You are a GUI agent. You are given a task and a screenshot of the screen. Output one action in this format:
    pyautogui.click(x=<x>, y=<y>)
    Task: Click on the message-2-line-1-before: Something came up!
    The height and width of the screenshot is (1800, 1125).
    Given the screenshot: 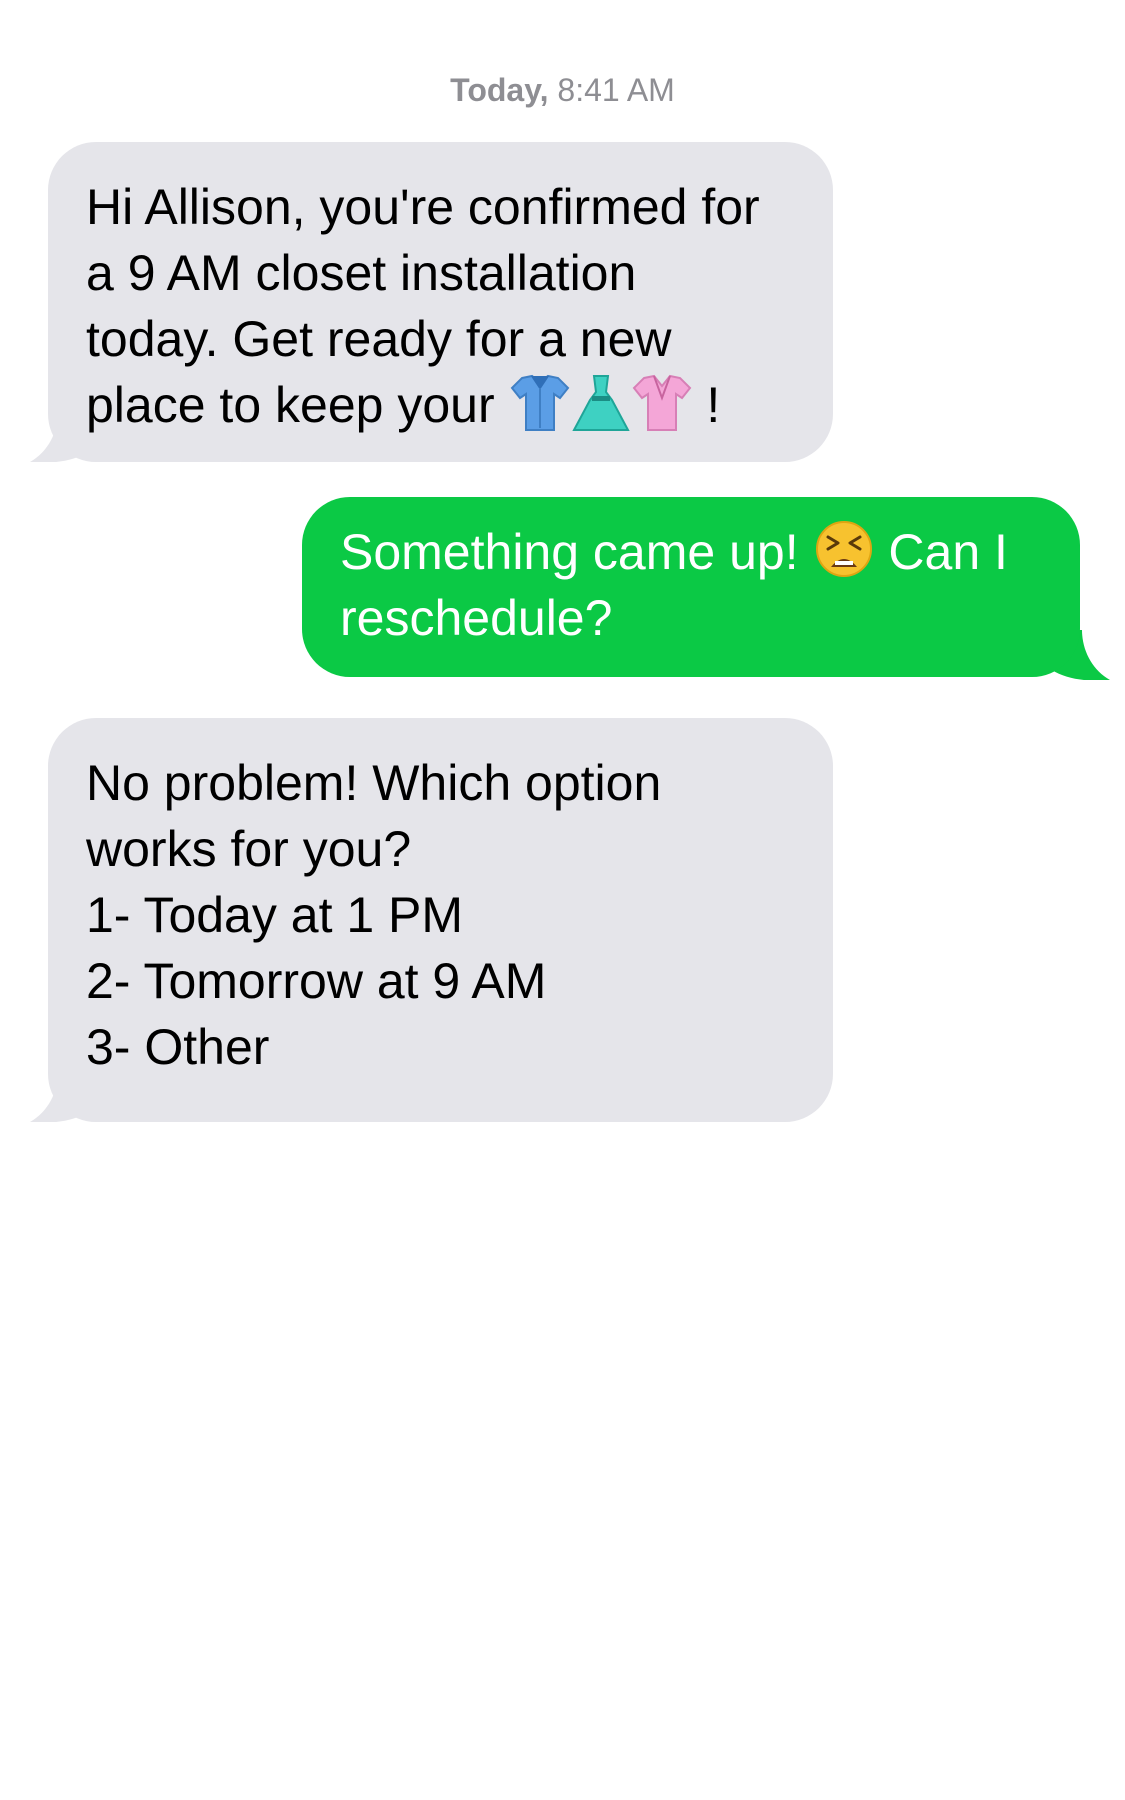 What is the action you would take?
    pyautogui.click(x=569, y=552)
    